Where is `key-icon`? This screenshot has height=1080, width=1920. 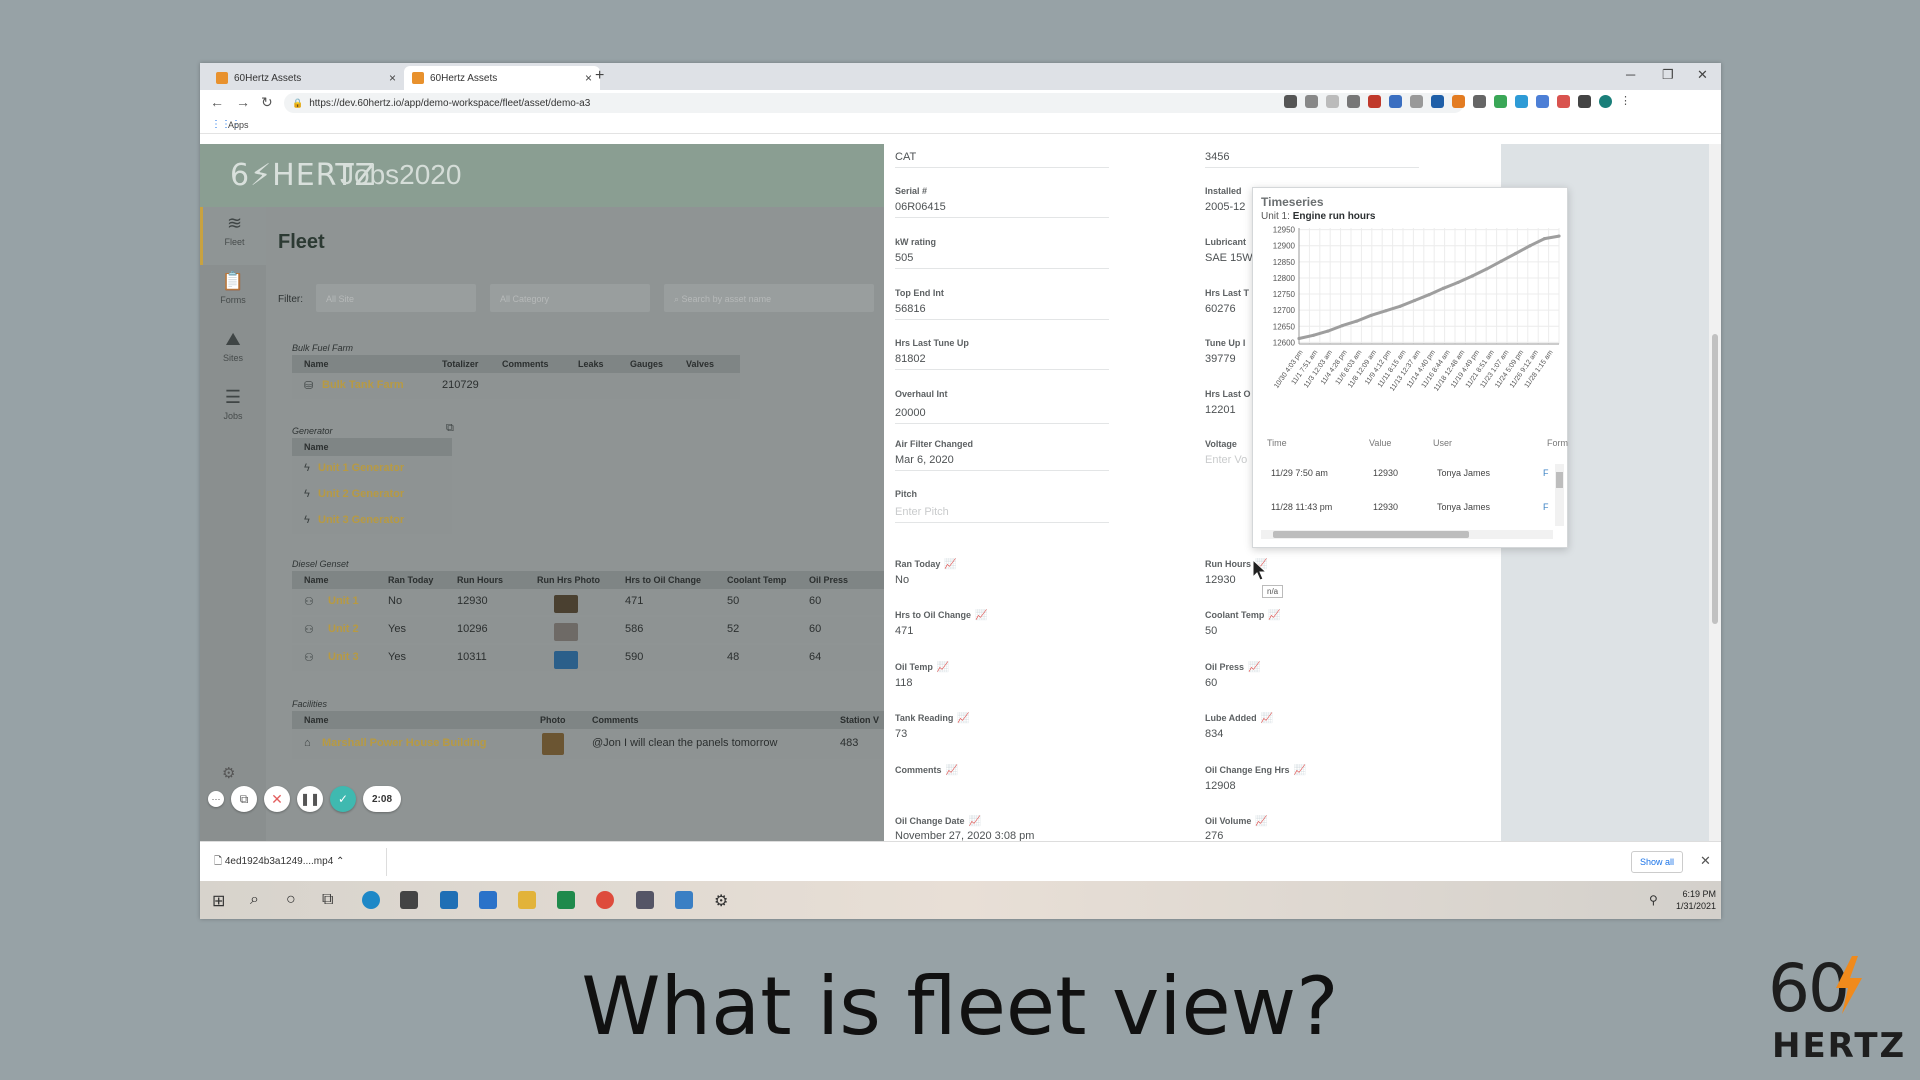 key-icon is located at coordinates (1311, 101).